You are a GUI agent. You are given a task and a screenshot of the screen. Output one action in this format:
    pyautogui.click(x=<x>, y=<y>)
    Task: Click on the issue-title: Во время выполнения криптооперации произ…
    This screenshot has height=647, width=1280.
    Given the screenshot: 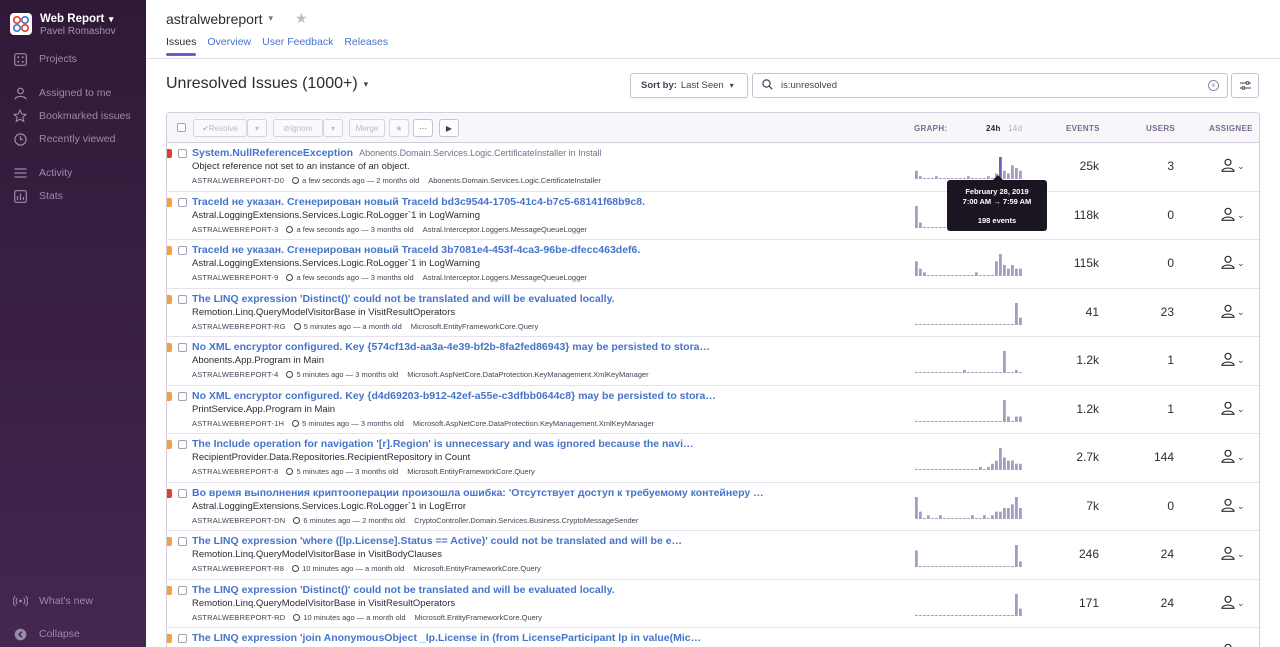 What is the action you would take?
    pyautogui.click(x=478, y=493)
    